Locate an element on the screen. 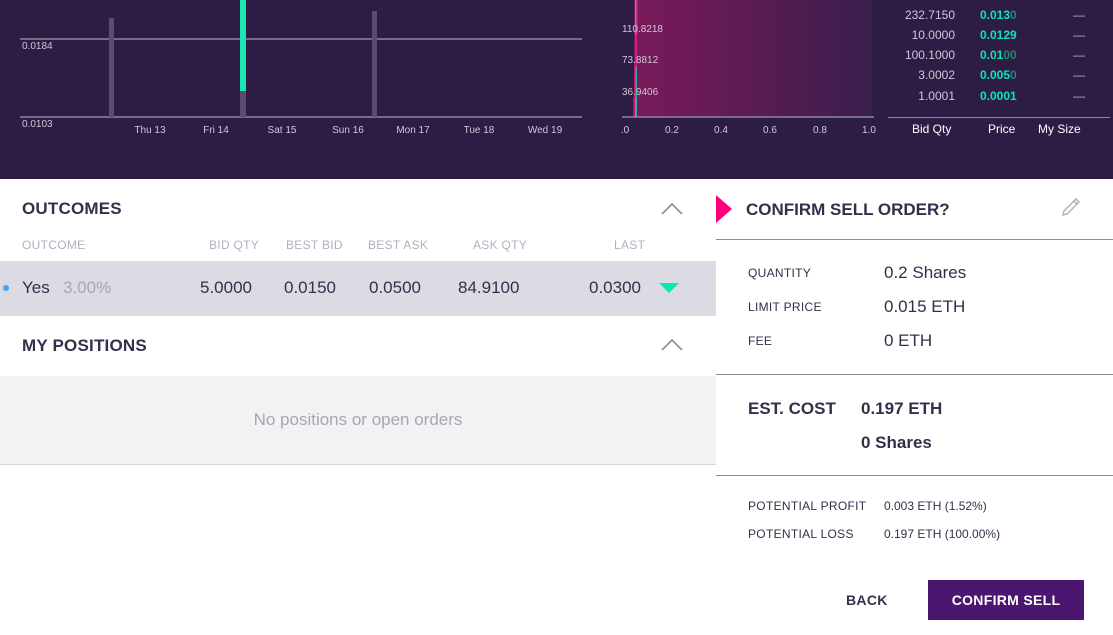 This screenshot has height=635, width=1113. col-ask-qty: ASK QTY is located at coordinates (500, 245).